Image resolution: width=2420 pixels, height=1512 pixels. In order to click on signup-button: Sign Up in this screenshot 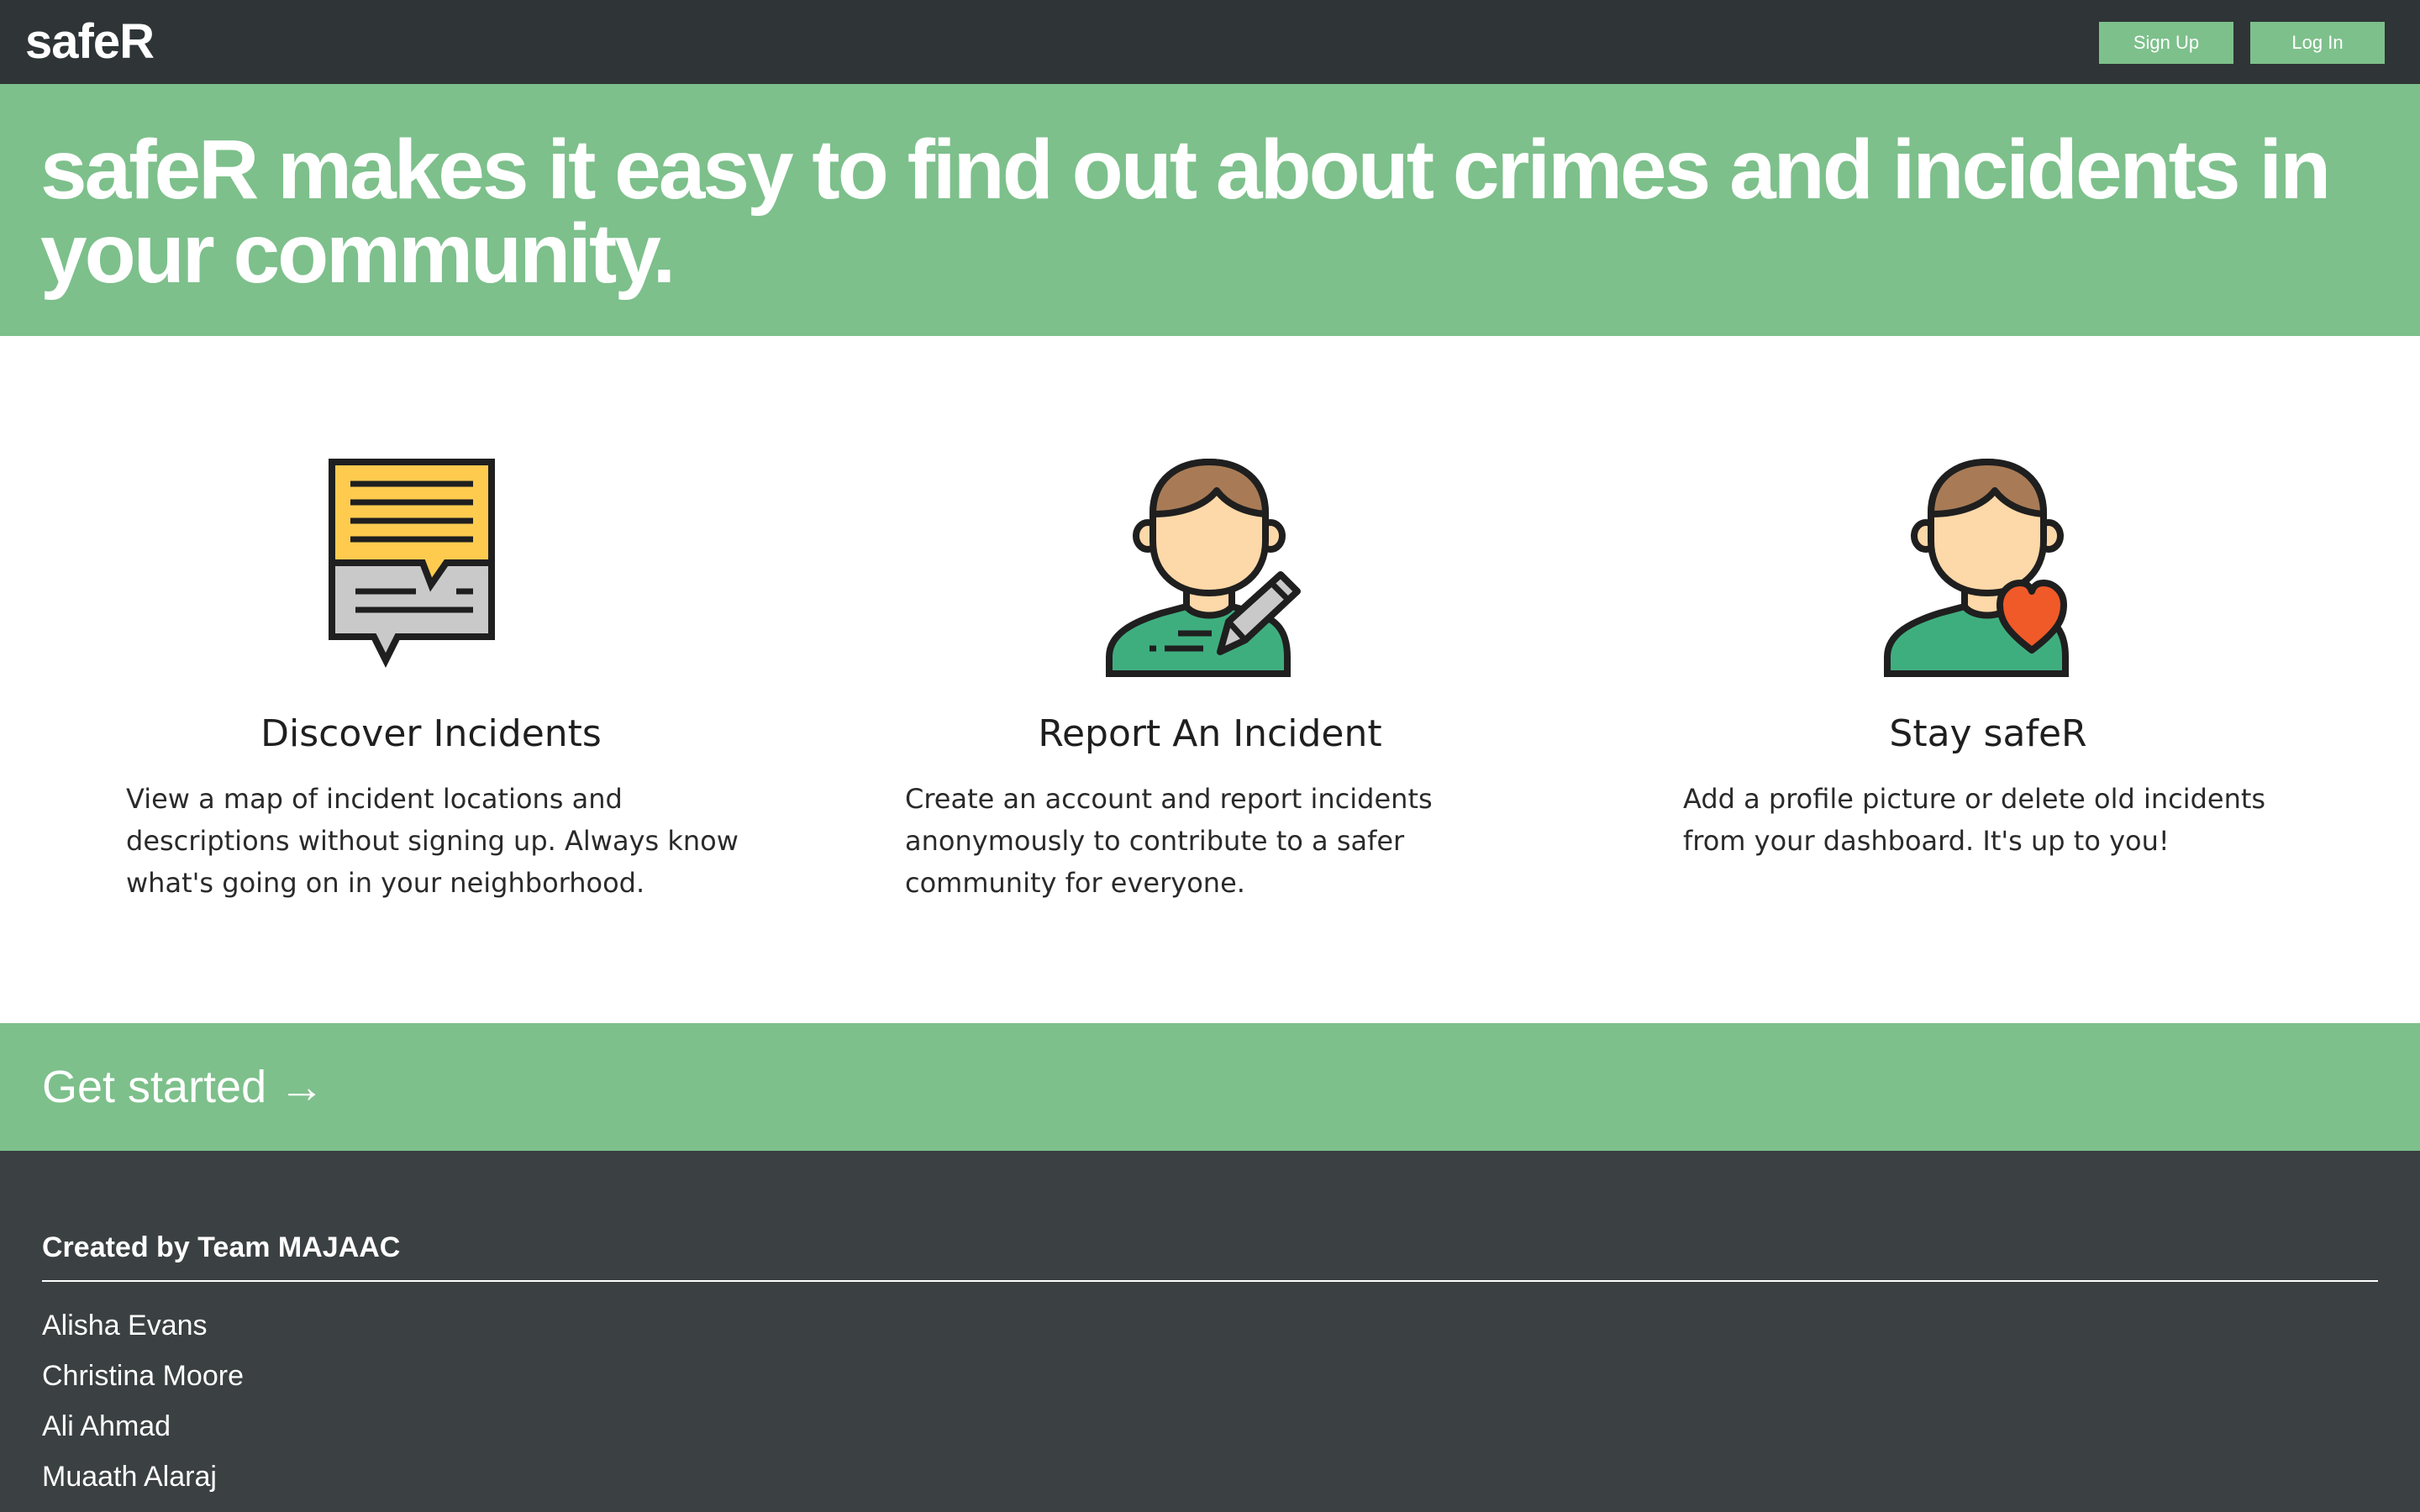, I will do `click(2166, 43)`.